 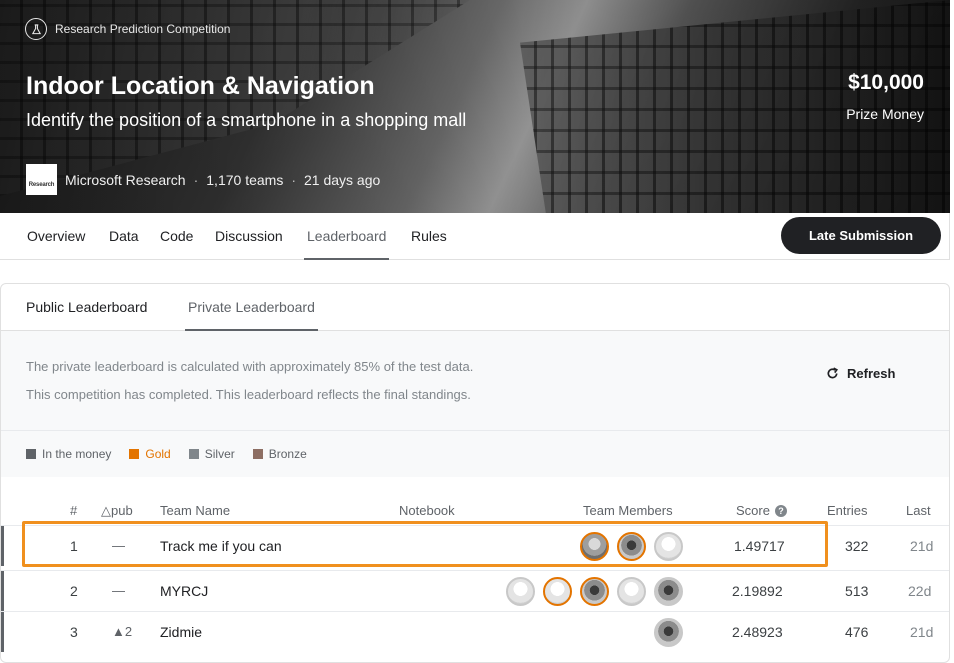 I want to click on tab-leaderboard: Leaderboard, so click(x=347, y=244).